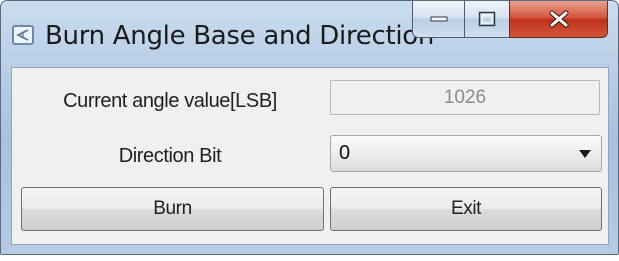 The height and width of the screenshot is (261, 619). I want to click on maximize-icon, so click(487, 19).